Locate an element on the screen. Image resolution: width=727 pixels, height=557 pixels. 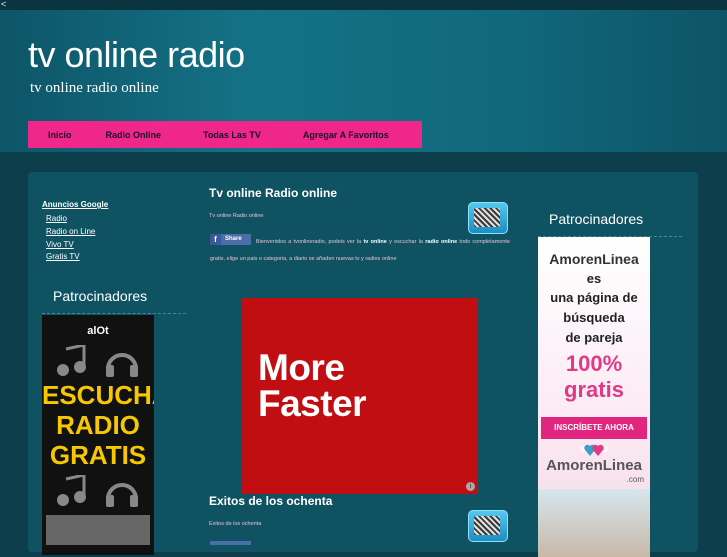
banner-logo: alOt is located at coordinates (98, 331).